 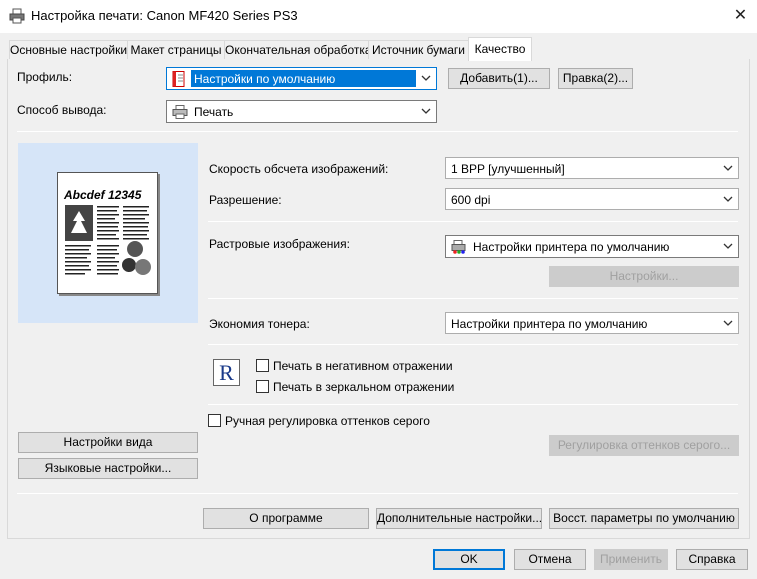 I want to click on toner-select: Настройки принтера по умолчанию, so click(x=592, y=323).